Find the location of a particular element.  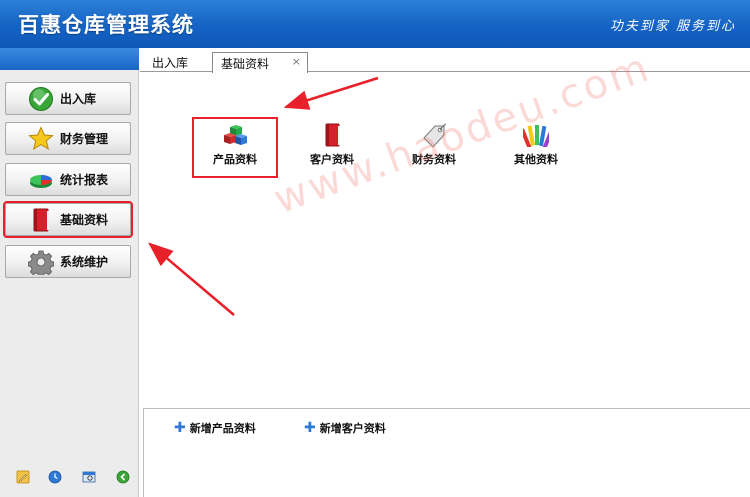

sidebar-item-system: 系统维护 is located at coordinates (68, 261).